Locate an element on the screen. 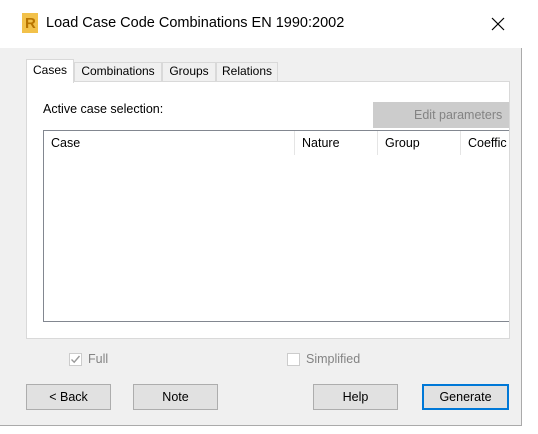  column-header-coefficient: Coeffic is located at coordinates (485, 143).